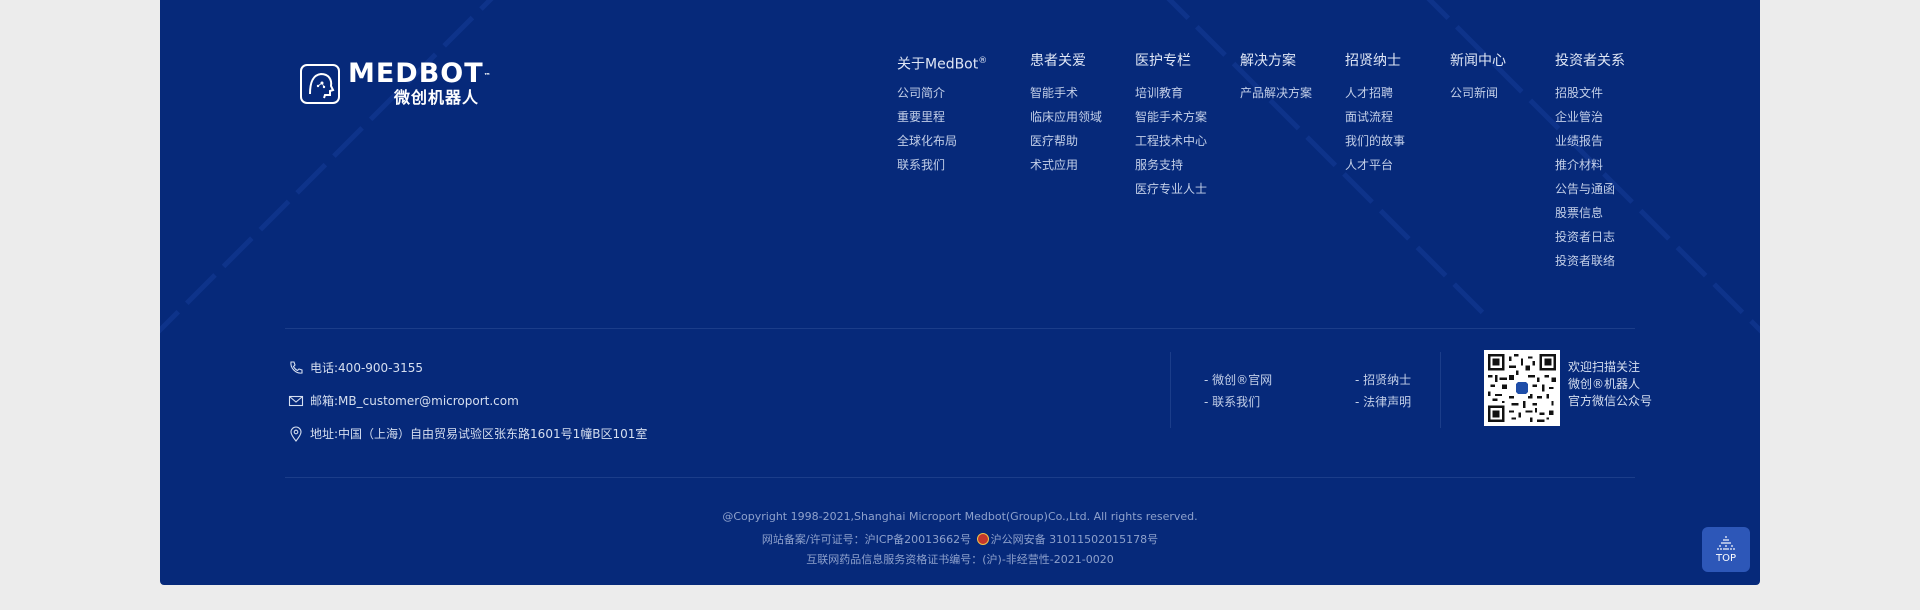  I want to click on nav-title-patient-care: 患者关爱, so click(1066, 61).